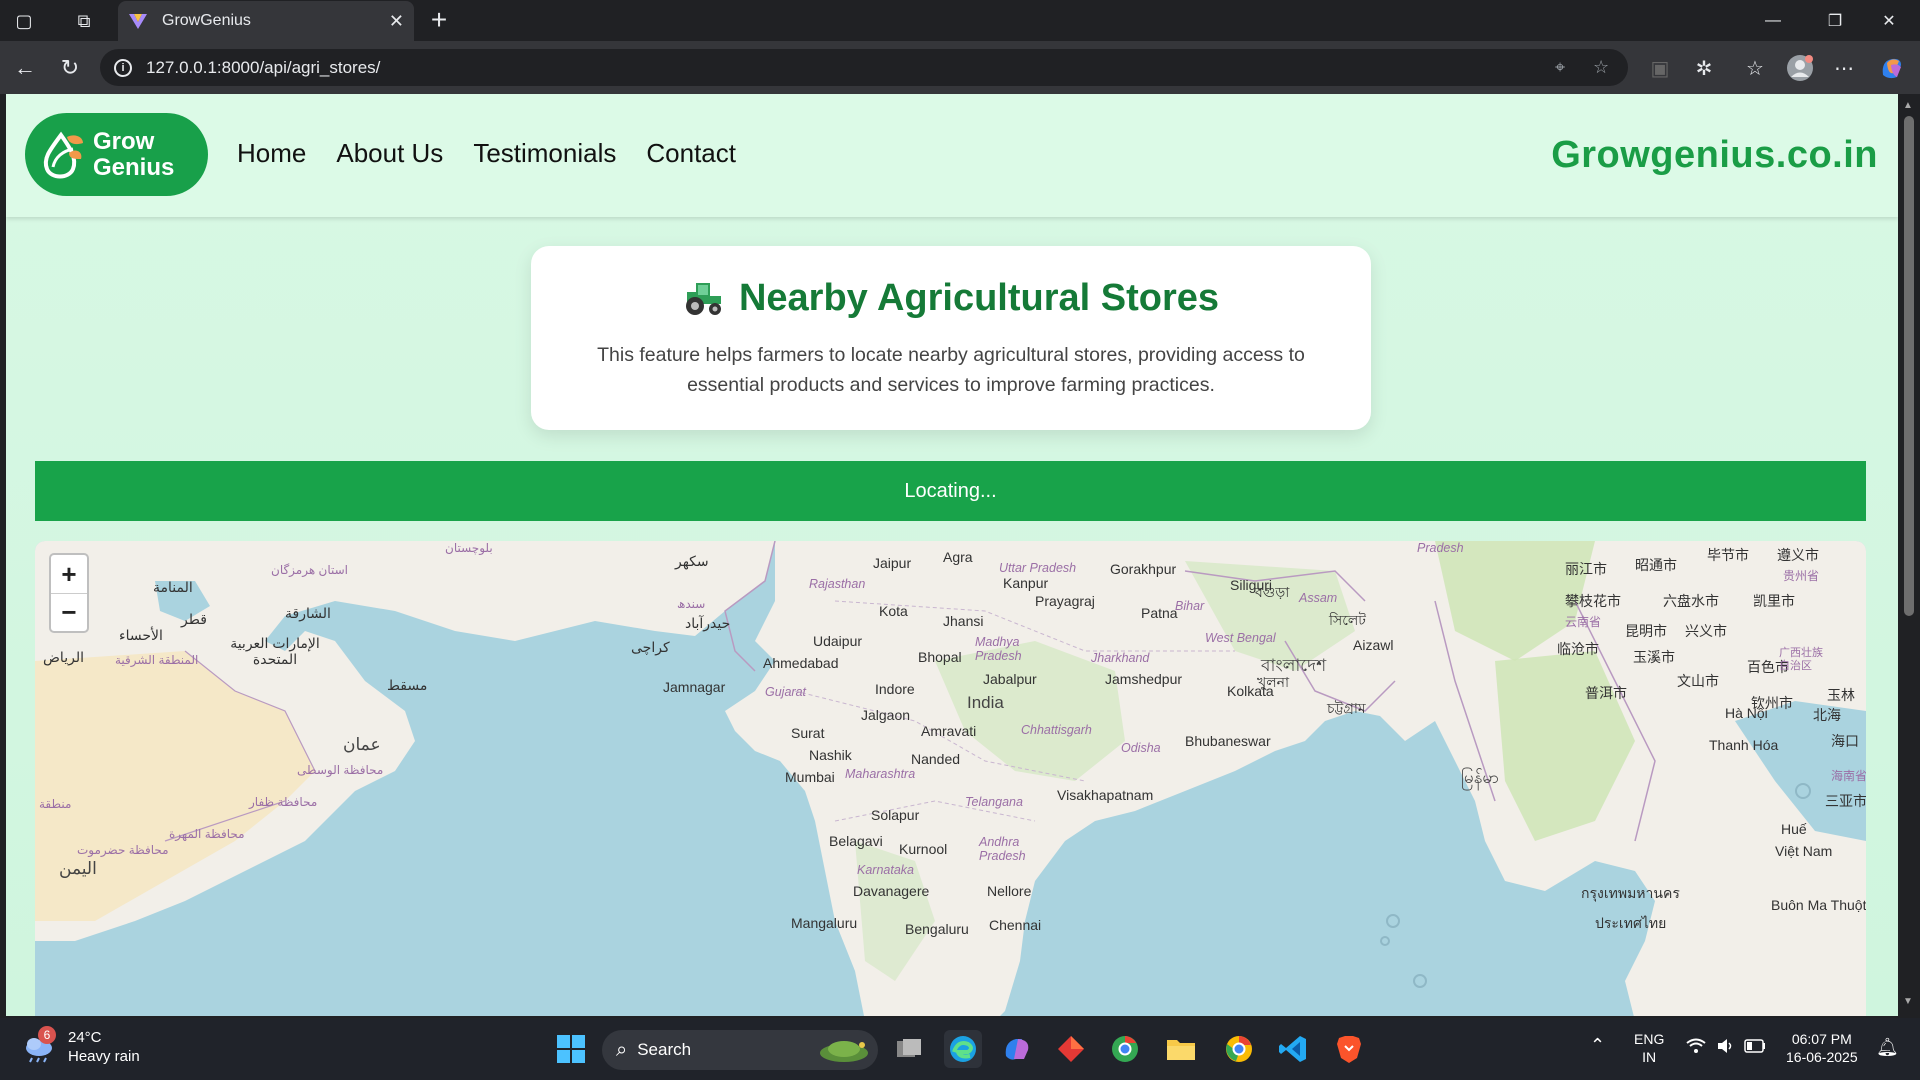 The image size is (1920, 1080). What do you see at coordinates (1908, 105) in the screenshot?
I see `scroll-up-icon: ▲` at bounding box center [1908, 105].